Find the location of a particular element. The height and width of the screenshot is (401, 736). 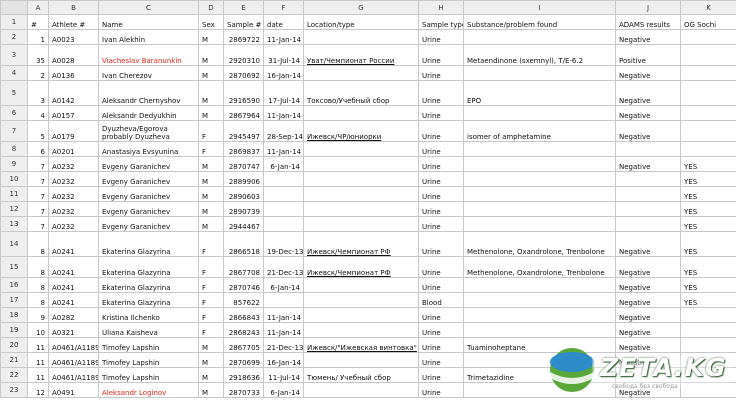

cell-sample-number: 2890739 is located at coordinates (243, 209).